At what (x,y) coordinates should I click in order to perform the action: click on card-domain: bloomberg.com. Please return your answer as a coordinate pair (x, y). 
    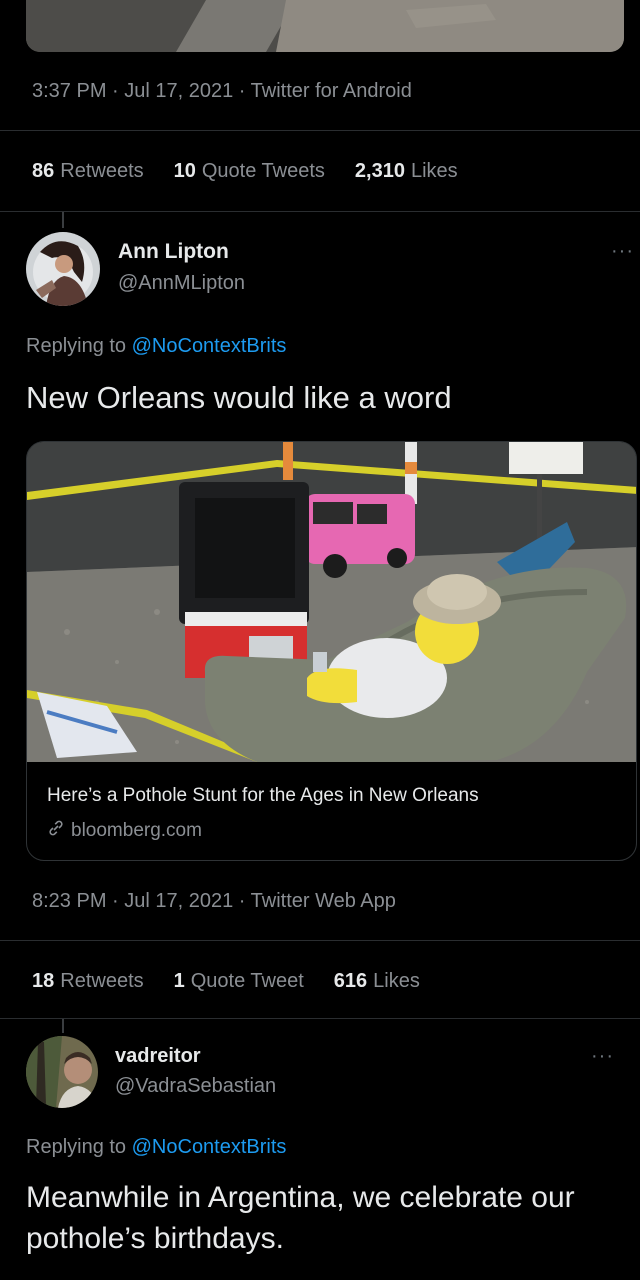
    Looking at the image, I should click on (124, 831).